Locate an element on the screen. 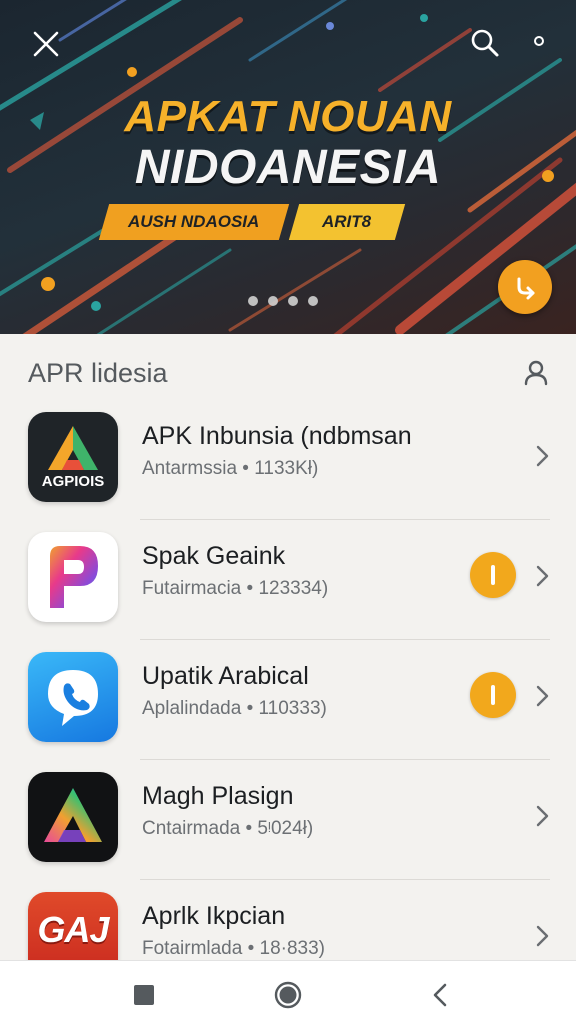  system-navigation-bar is located at coordinates (288, 992).